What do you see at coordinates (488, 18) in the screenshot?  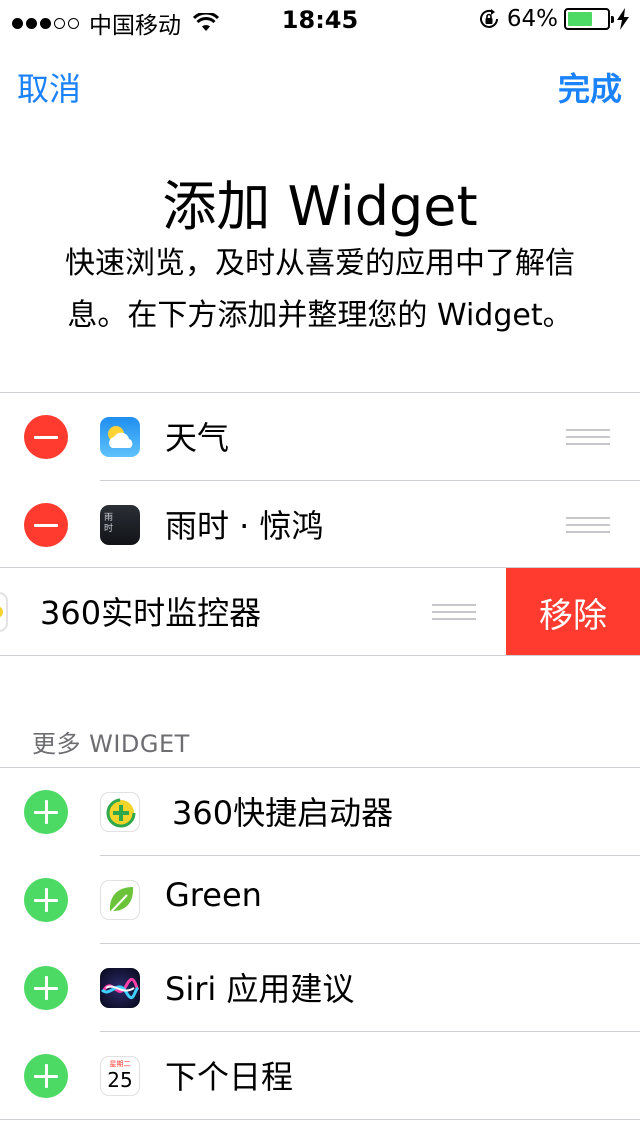 I see `rotation-lock-icon` at bounding box center [488, 18].